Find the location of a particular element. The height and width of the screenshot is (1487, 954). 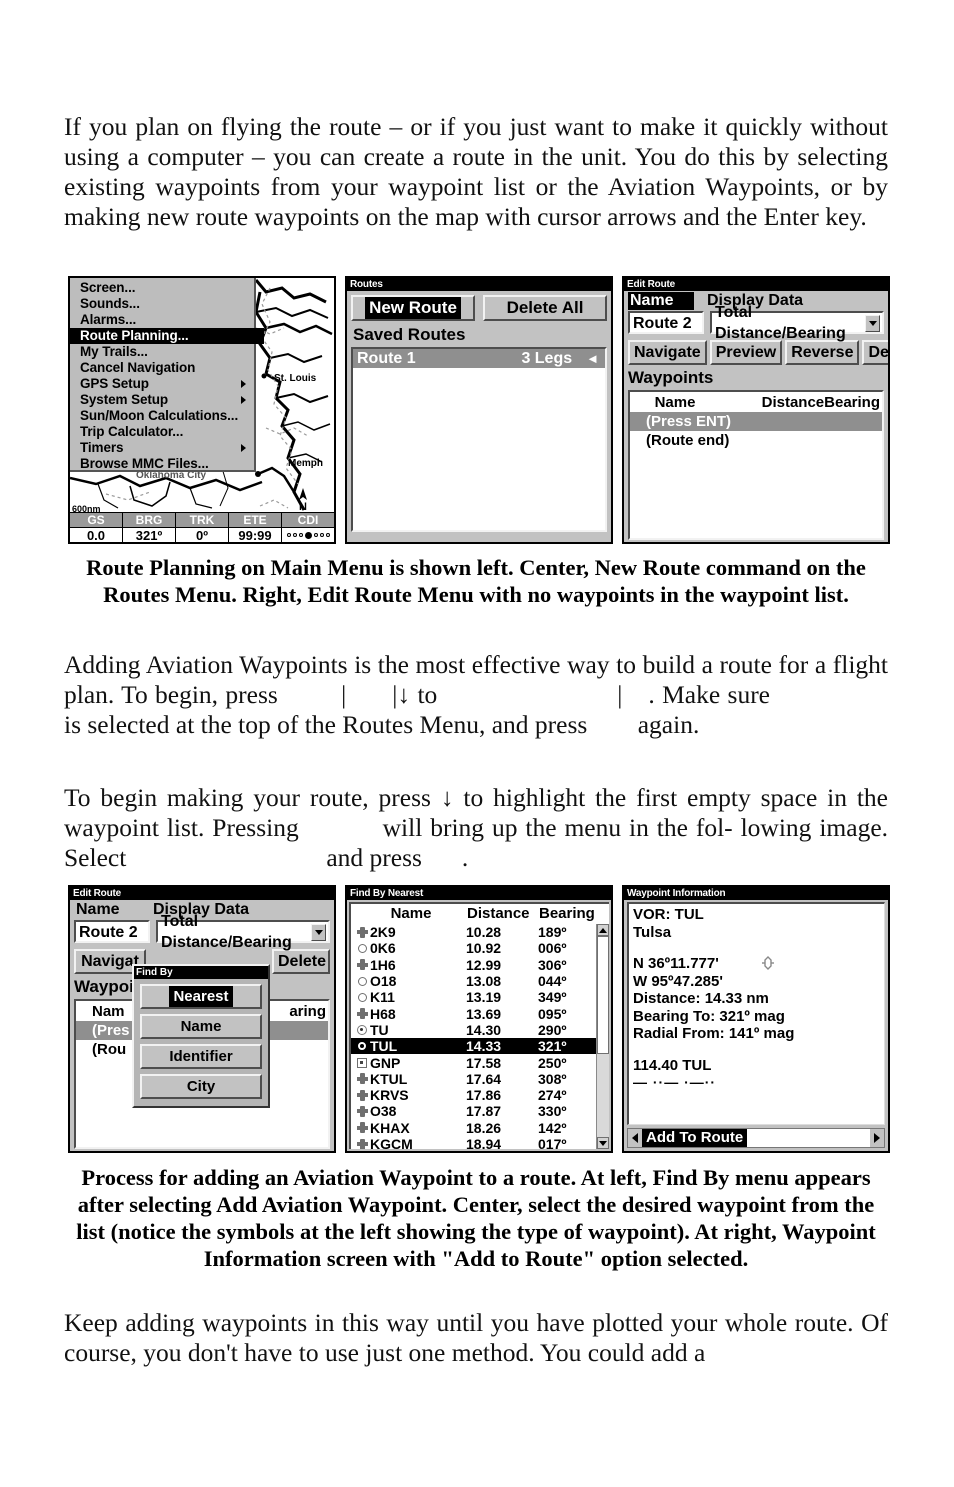

para2-seg8: again. is located at coordinates (668, 724).